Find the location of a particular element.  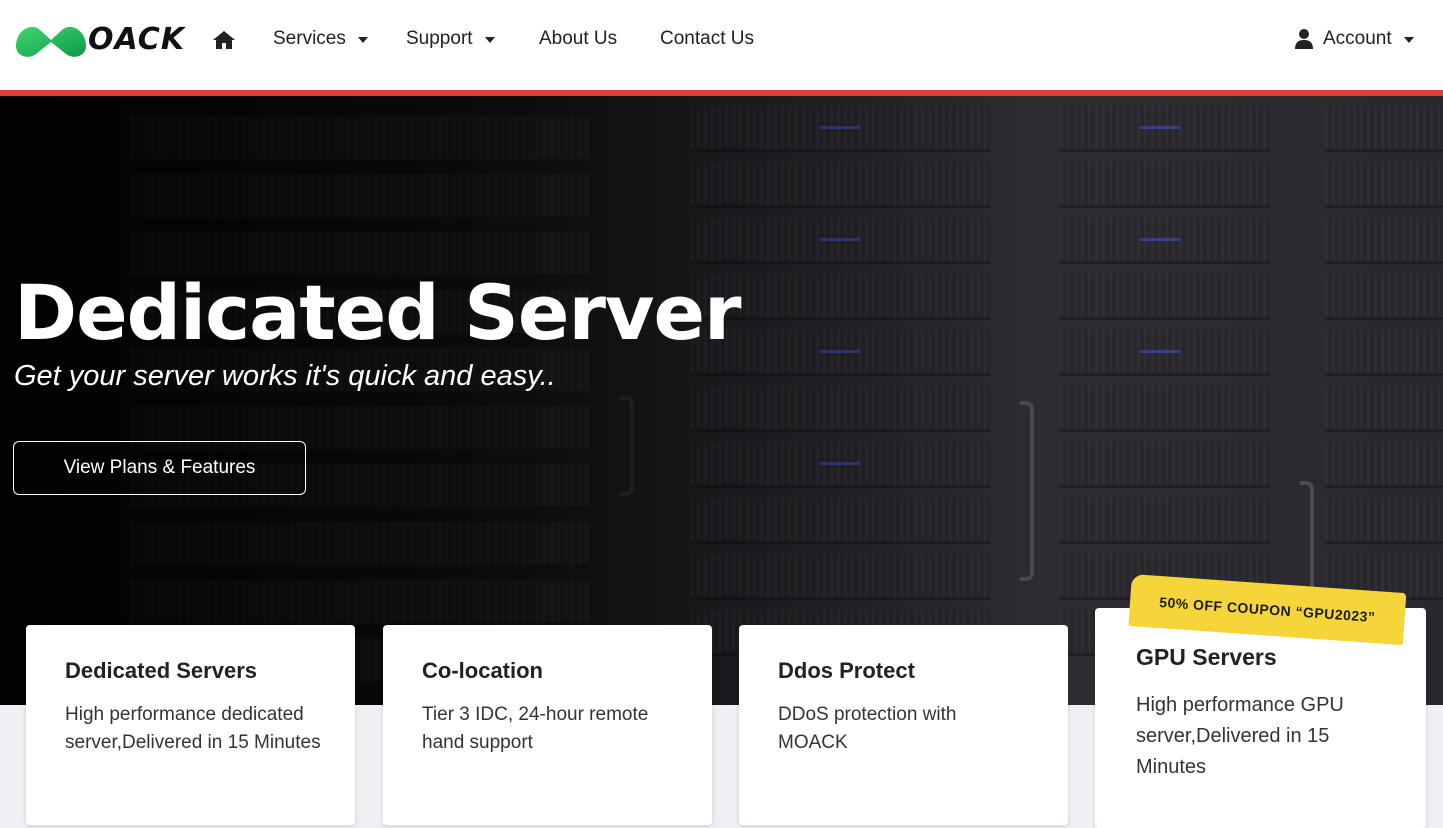

nav-services: Services is located at coordinates (320, 39).